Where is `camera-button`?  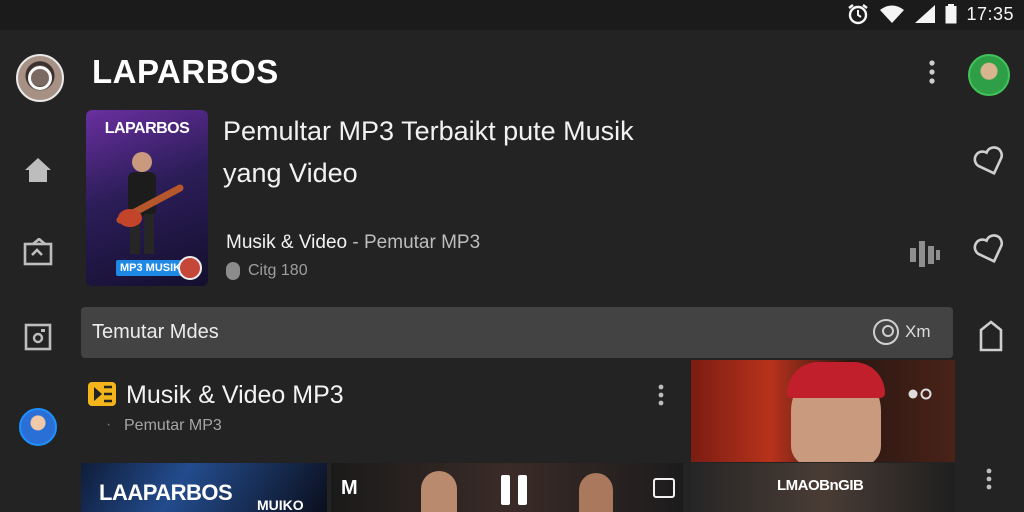 camera-button is located at coordinates (38, 337).